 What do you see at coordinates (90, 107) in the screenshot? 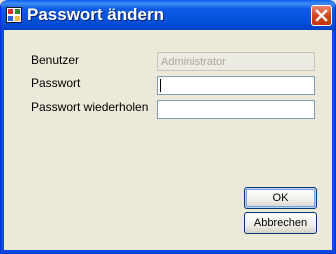
I see `repeat-password-label: Passwort wiederholen` at bounding box center [90, 107].